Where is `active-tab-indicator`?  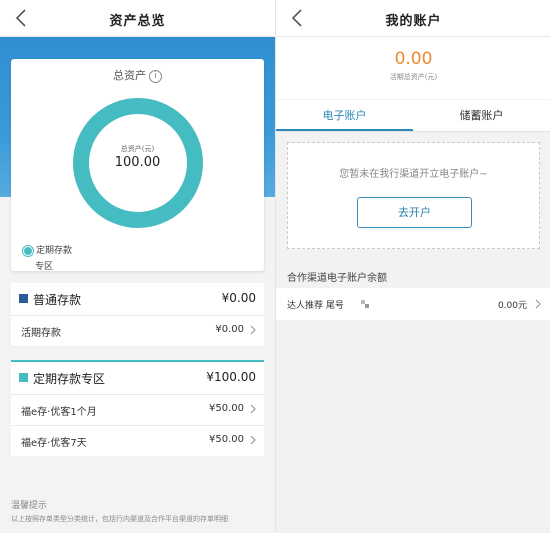 active-tab-indicator is located at coordinates (344, 130).